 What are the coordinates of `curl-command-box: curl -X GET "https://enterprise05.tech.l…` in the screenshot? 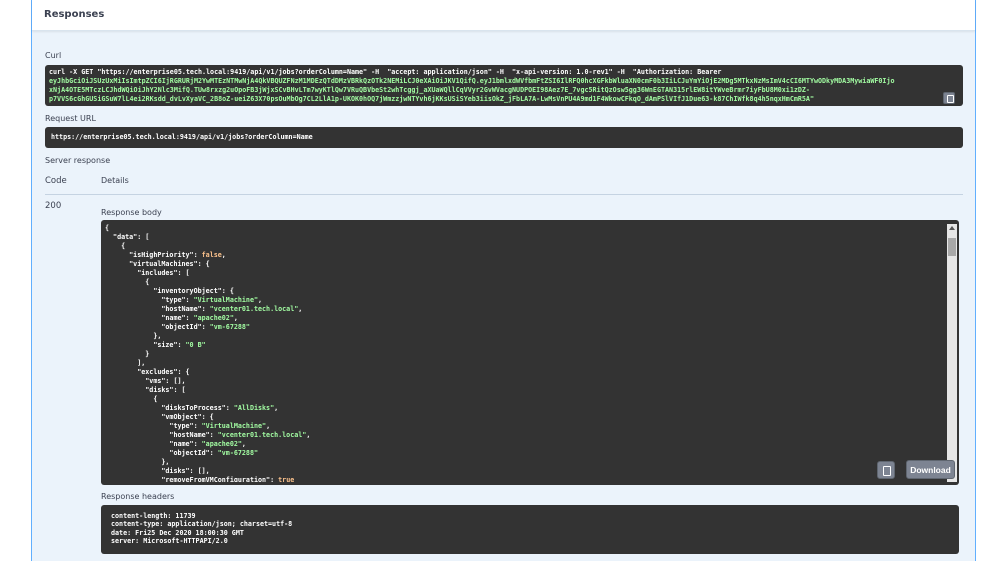 It's located at (504, 85).